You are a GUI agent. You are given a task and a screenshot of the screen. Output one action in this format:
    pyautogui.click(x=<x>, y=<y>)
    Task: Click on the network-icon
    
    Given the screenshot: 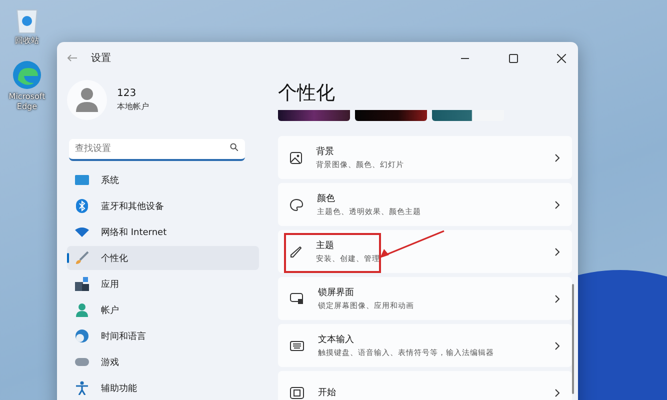 What is the action you would take?
    pyautogui.click(x=82, y=232)
    